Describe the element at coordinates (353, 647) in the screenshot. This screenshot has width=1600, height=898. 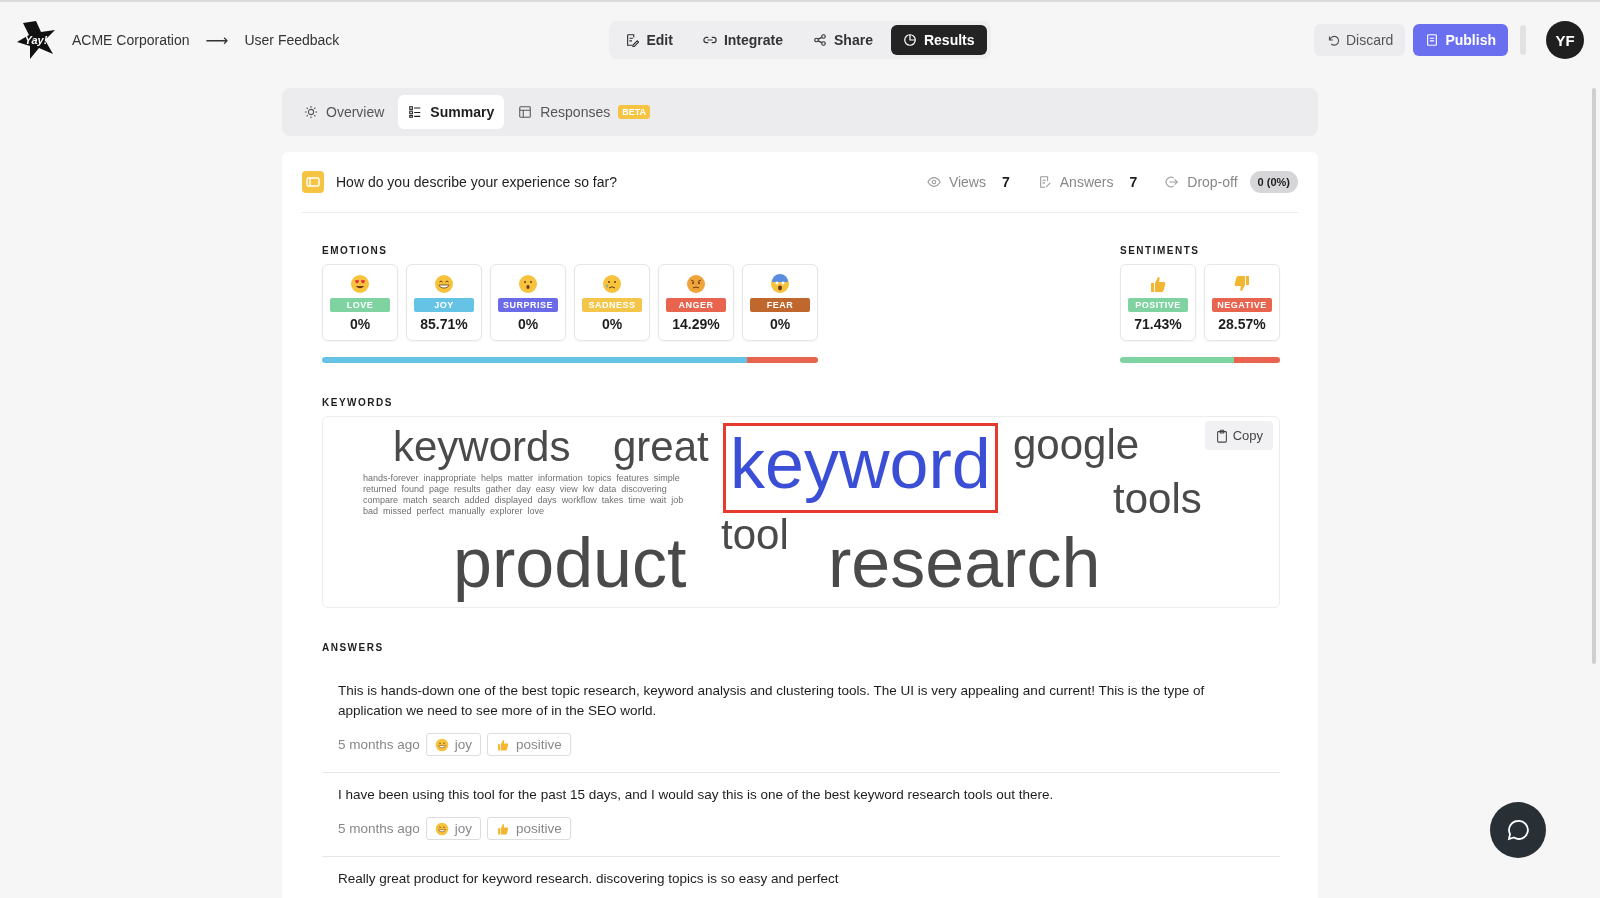
I see `section-title: ANSWERS` at that location.